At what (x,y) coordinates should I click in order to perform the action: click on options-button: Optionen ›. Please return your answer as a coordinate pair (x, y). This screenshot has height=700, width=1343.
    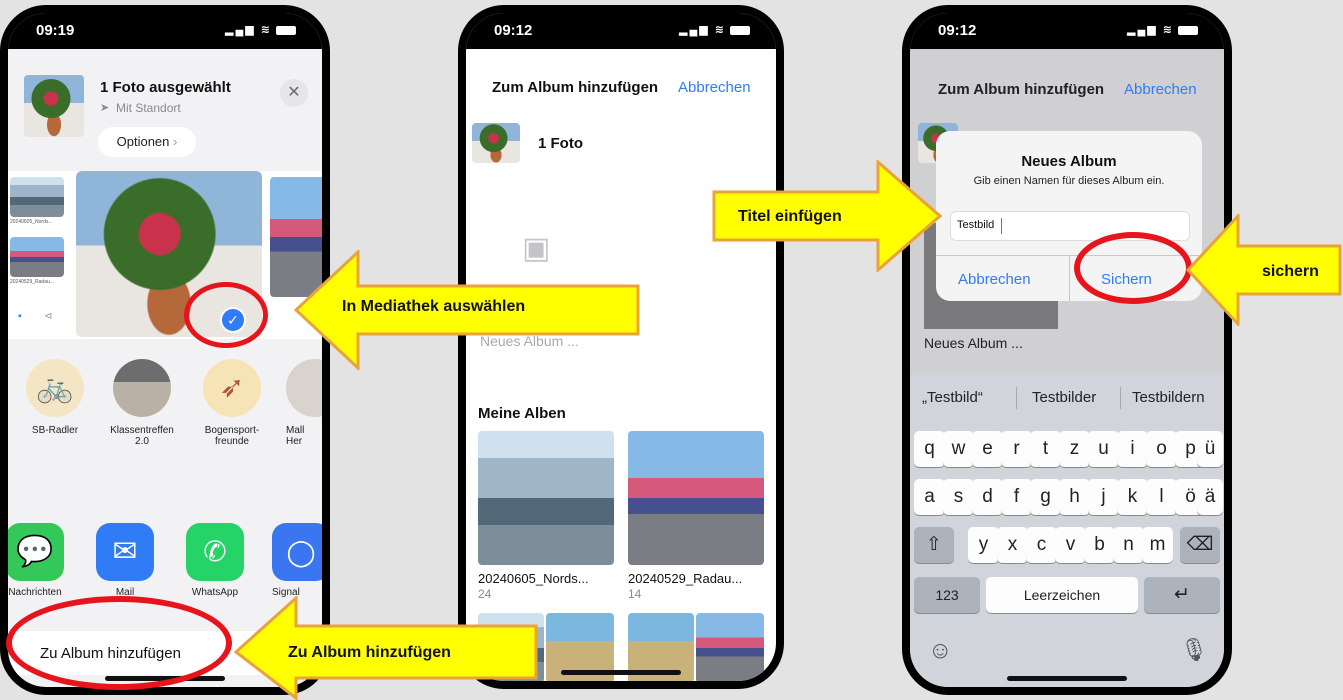
    Looking at the image, I should click on (147, 142).